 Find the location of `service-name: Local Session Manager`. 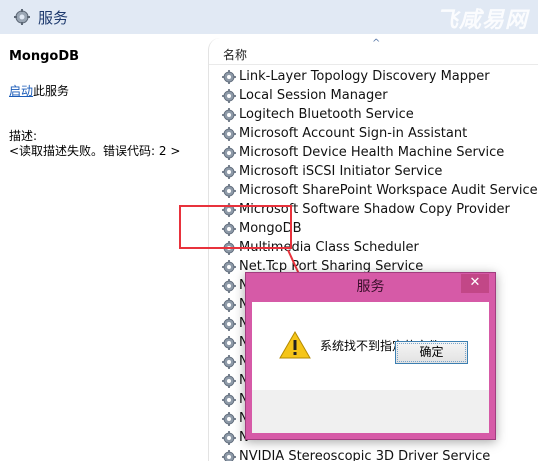

service-name: Local Session Manager is located at coordinates (313, 95).